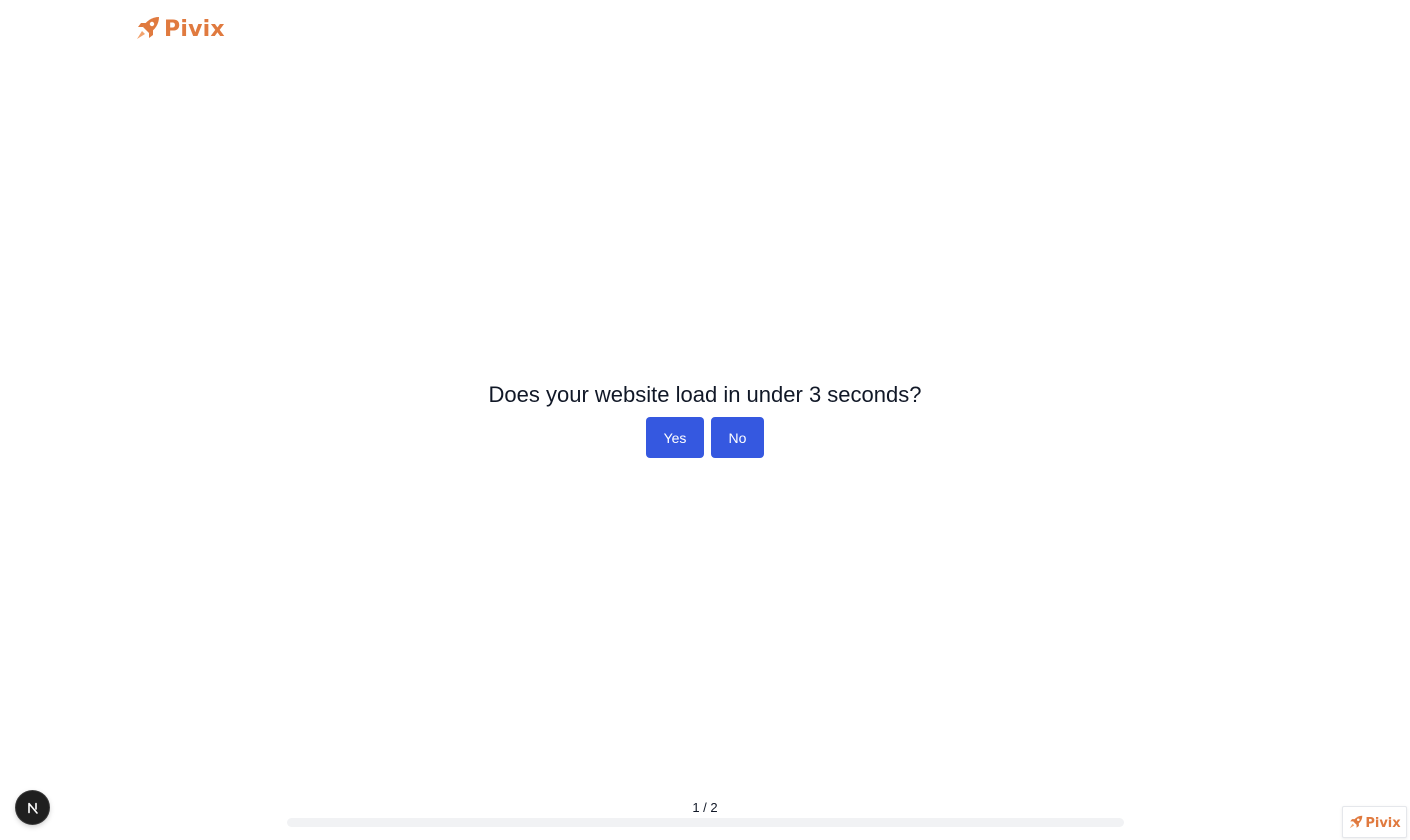 The width and height of the screenshot is (1410, 840). Describe the element at coordinates (675, 437) in the screenshot. I see `yes-button: Yes` at that location.